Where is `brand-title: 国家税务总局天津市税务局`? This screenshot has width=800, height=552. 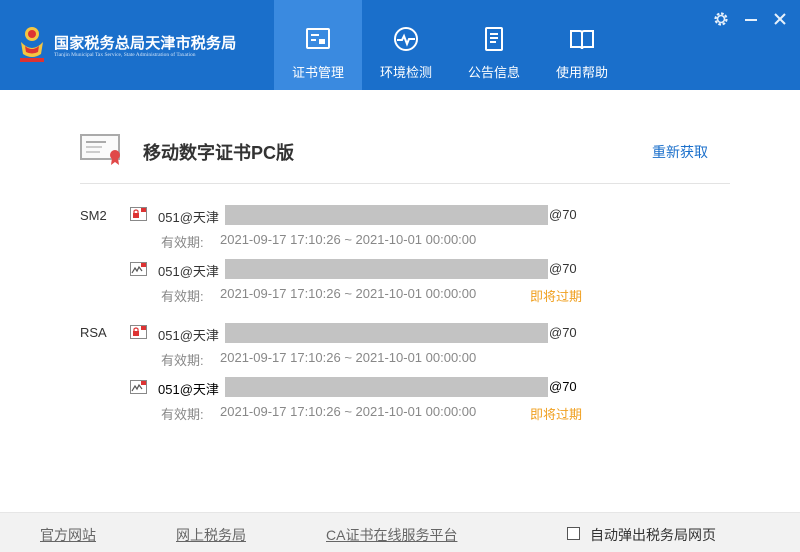 brand-title: 国家税务总局天津市税务局 is located at coordinates (145, 43).